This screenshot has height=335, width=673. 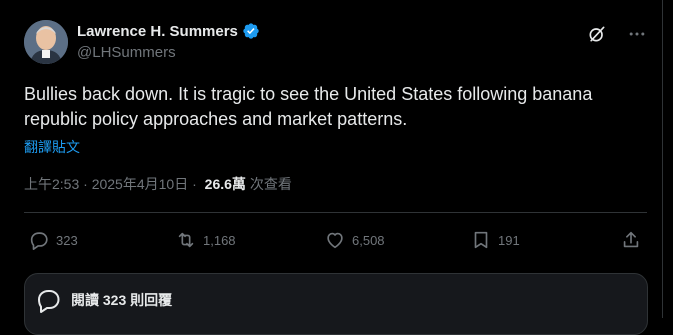 I want to click on tweet-metadata: 上午2:53 · 2025年4月10日 · 26.6萬 次查看, so click(x=158, y=184).